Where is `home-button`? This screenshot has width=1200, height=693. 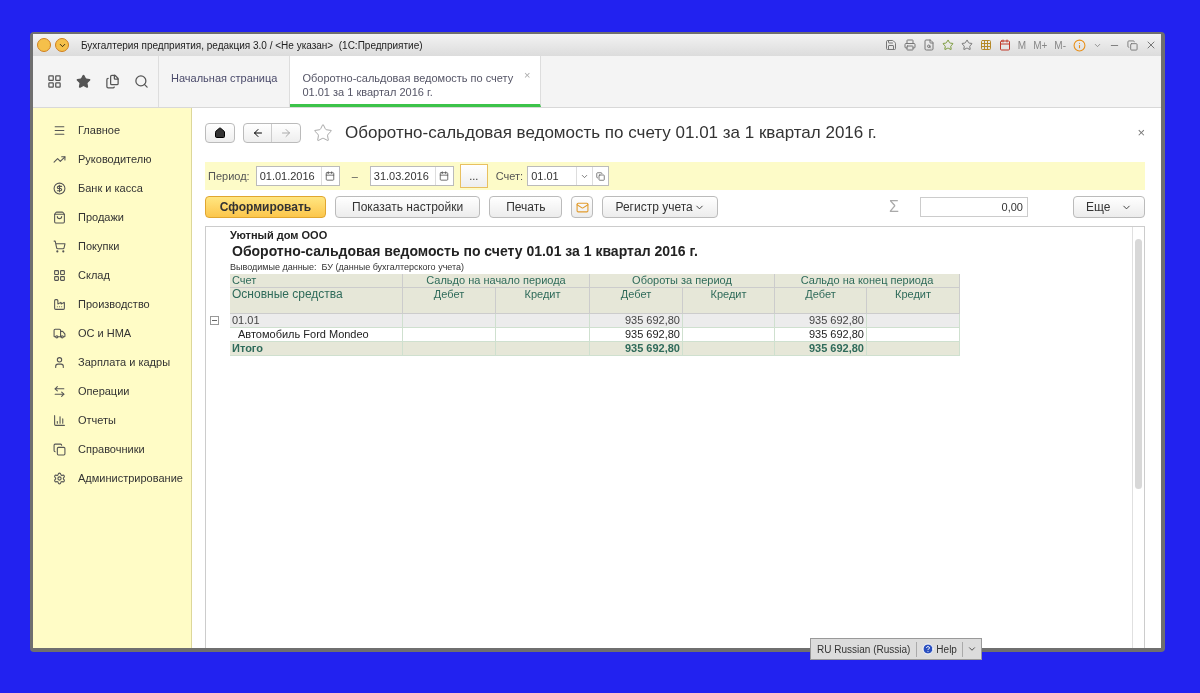
home-button is located at coordinates (220, 133).